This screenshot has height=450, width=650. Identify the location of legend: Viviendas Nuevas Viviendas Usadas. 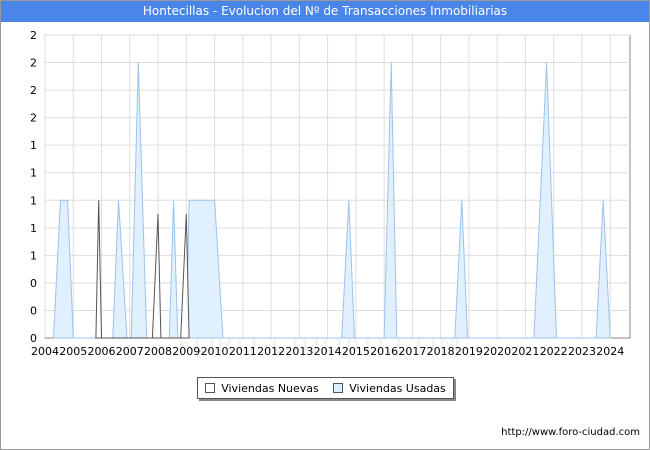
(325, 388).